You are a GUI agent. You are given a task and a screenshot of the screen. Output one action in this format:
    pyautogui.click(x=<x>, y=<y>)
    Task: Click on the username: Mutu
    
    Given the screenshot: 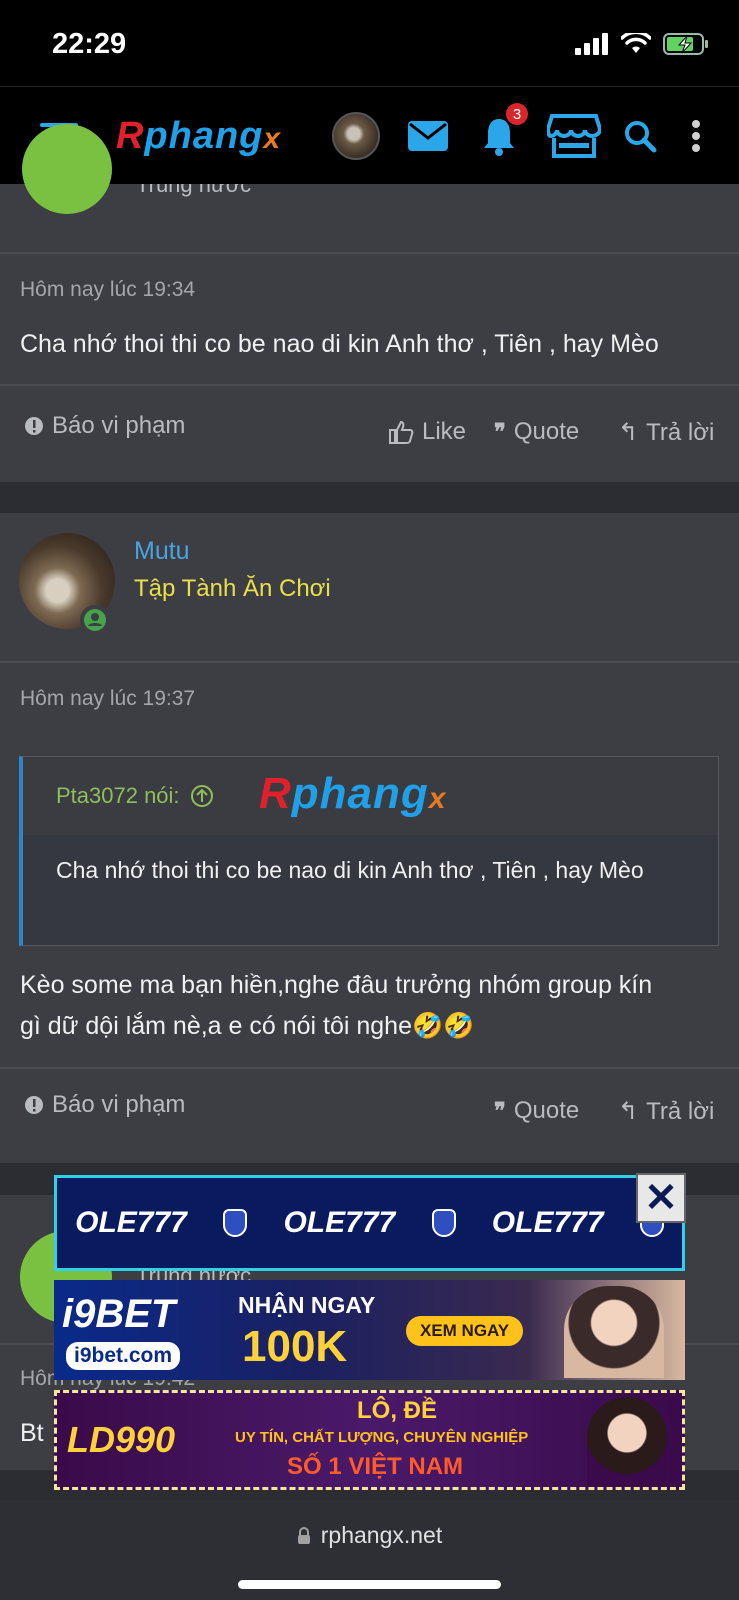 What is the action you would take?
    pyautogui.click(x=162, y=551)
    